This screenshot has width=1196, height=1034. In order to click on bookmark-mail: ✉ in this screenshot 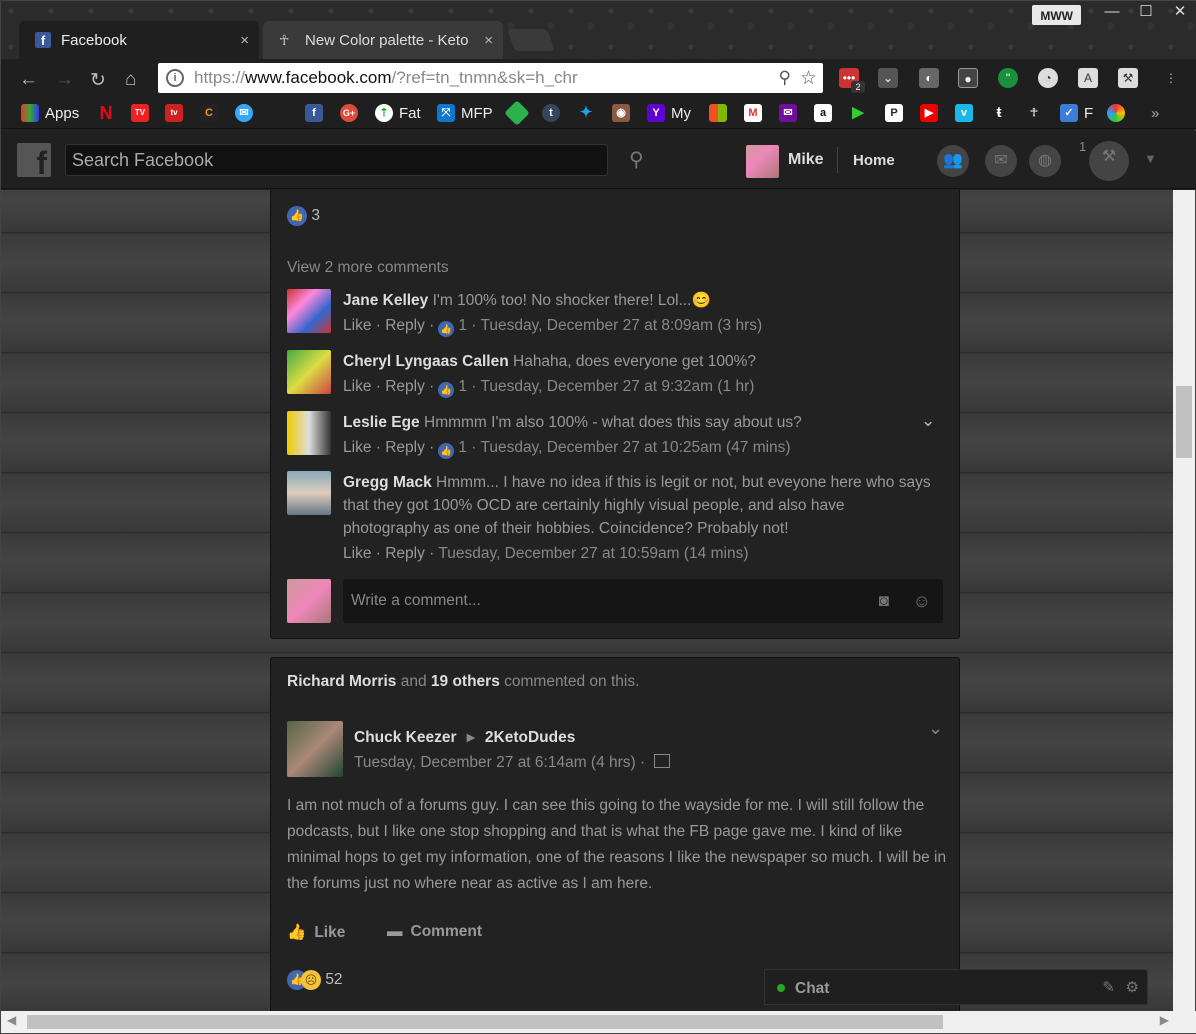, I will do `click(247, 113)`.